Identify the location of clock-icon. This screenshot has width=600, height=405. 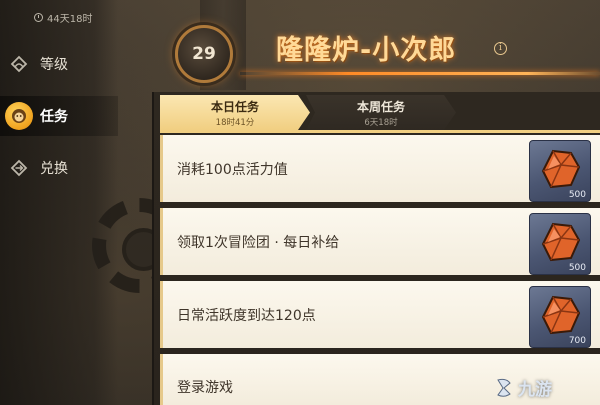
(38, 17).